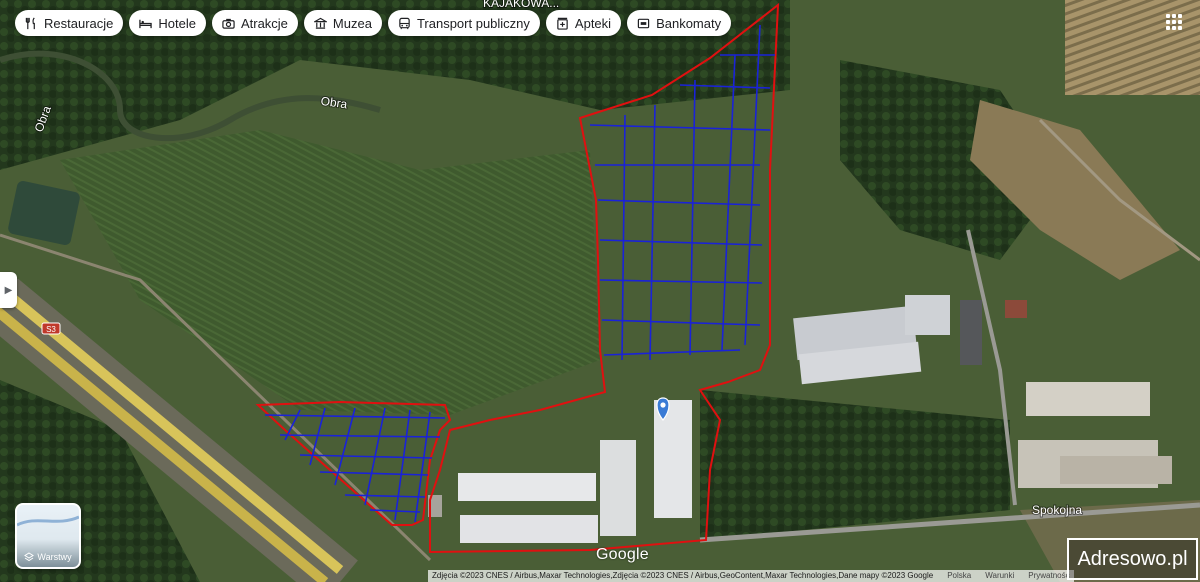 Image resolution: width=1200 pixels, height=582 pixels. I want to click on atm-icon, so click(643, 23).